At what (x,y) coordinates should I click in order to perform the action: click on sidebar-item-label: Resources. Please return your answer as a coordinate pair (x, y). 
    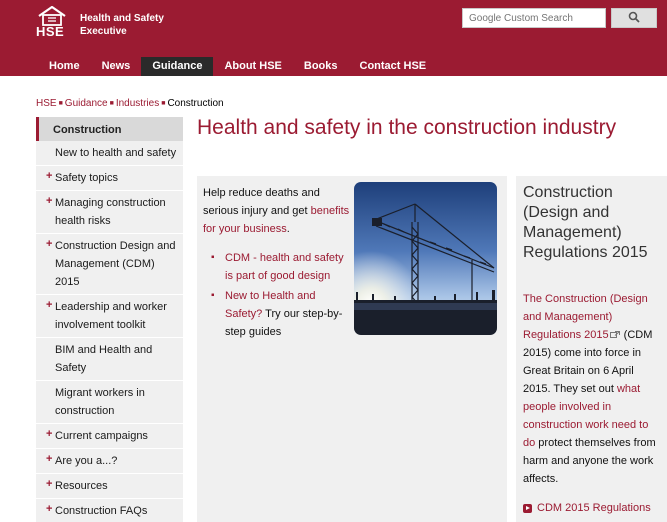
    Looking at the image, I should click on (81, 486).